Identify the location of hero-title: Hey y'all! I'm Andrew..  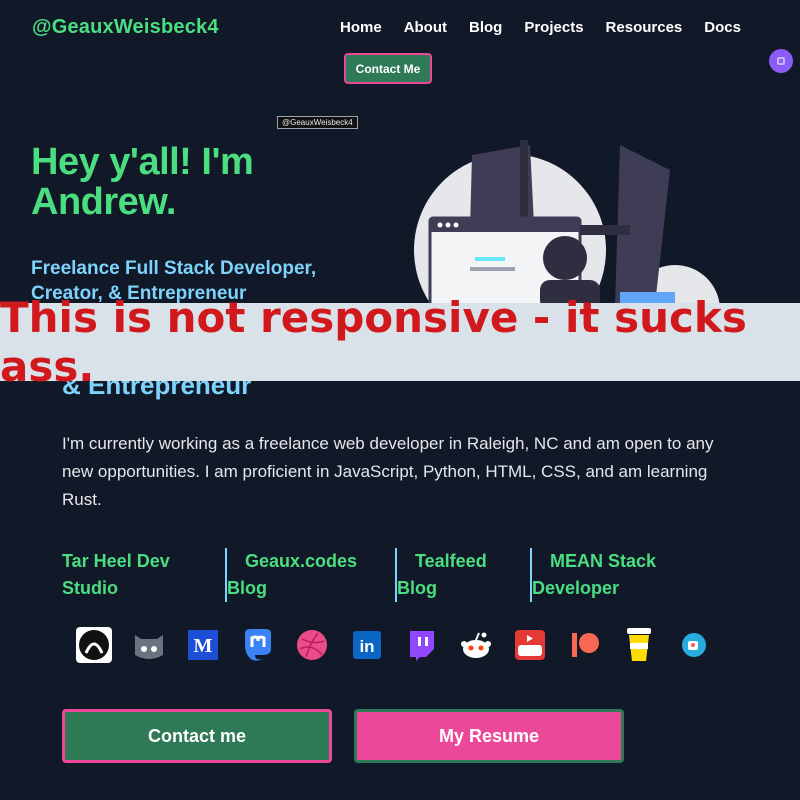
(181, 182).